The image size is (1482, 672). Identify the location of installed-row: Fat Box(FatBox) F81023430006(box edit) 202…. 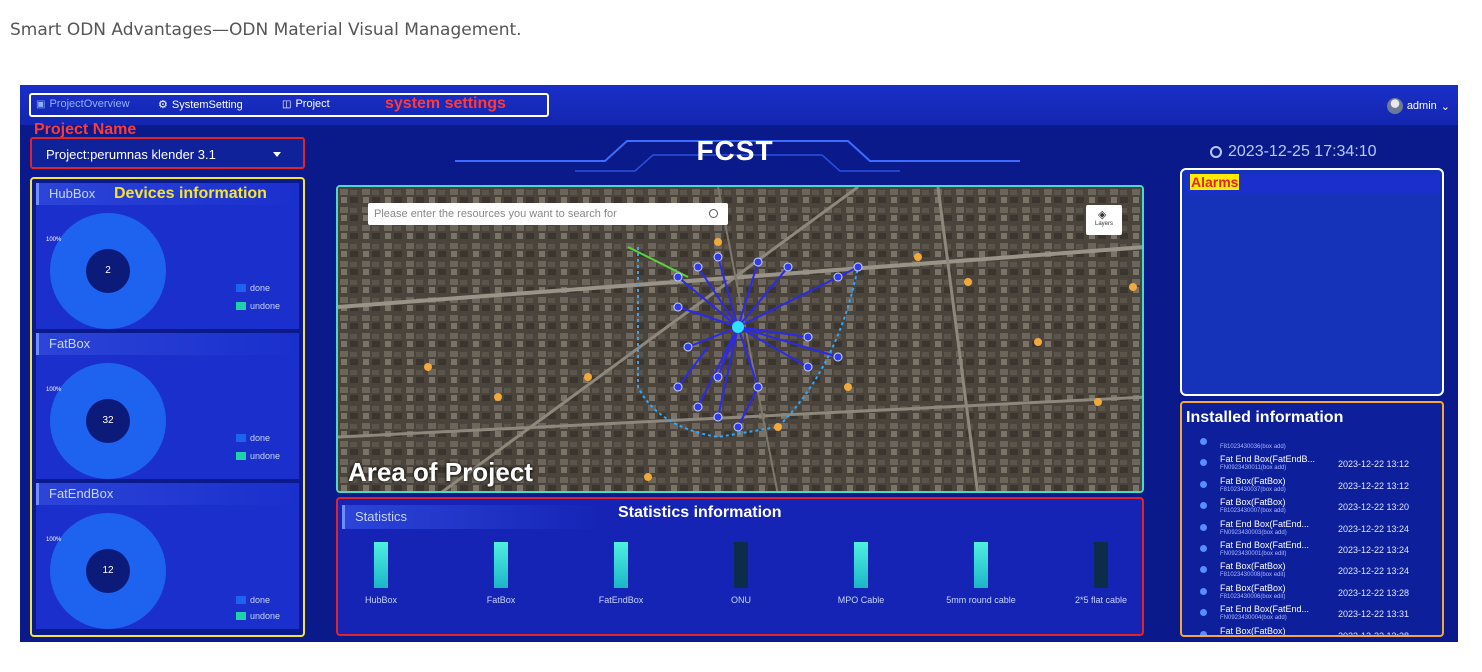
(1312, 593).